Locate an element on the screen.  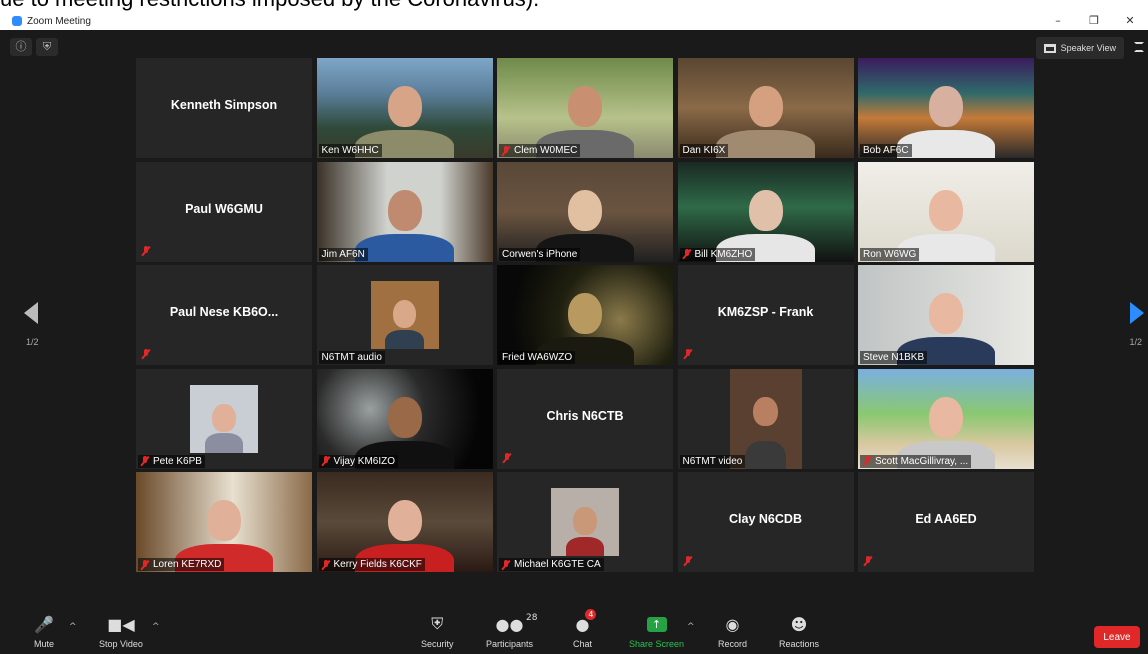
participant-name-label: Dan KI6X is located at coordinates (704, 150).